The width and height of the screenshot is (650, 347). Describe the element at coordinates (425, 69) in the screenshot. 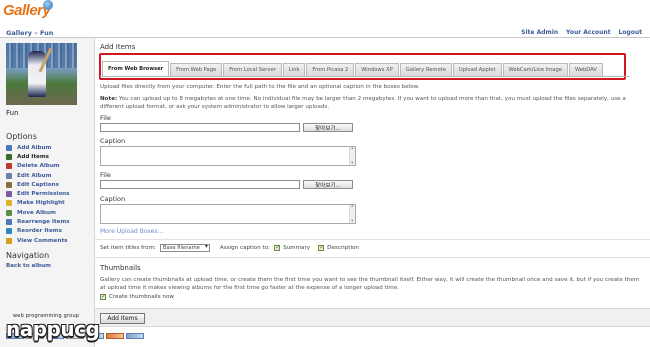

I see `tab-gallery-remote: Gallery Remote` at that location.